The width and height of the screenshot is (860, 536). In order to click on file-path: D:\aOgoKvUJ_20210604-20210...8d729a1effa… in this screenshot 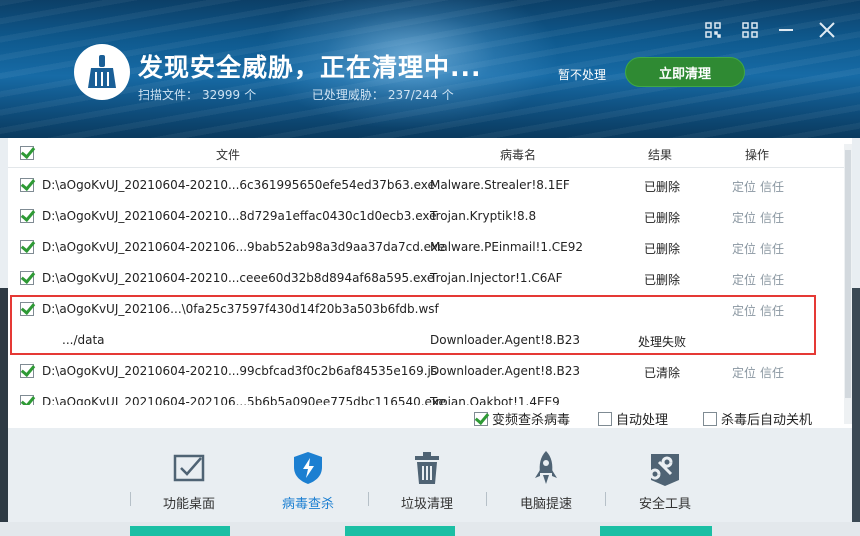, I will do `click(239, 216)`.